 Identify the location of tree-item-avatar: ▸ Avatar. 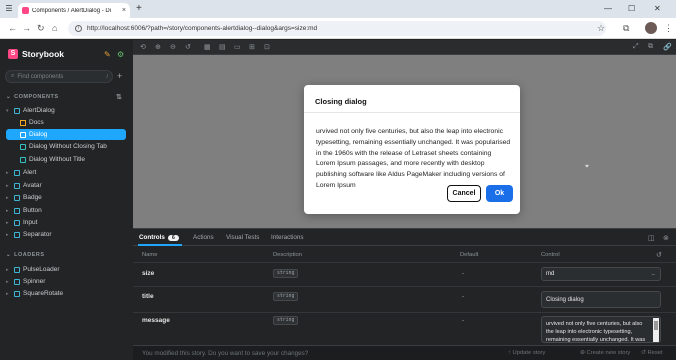
(66, 185).